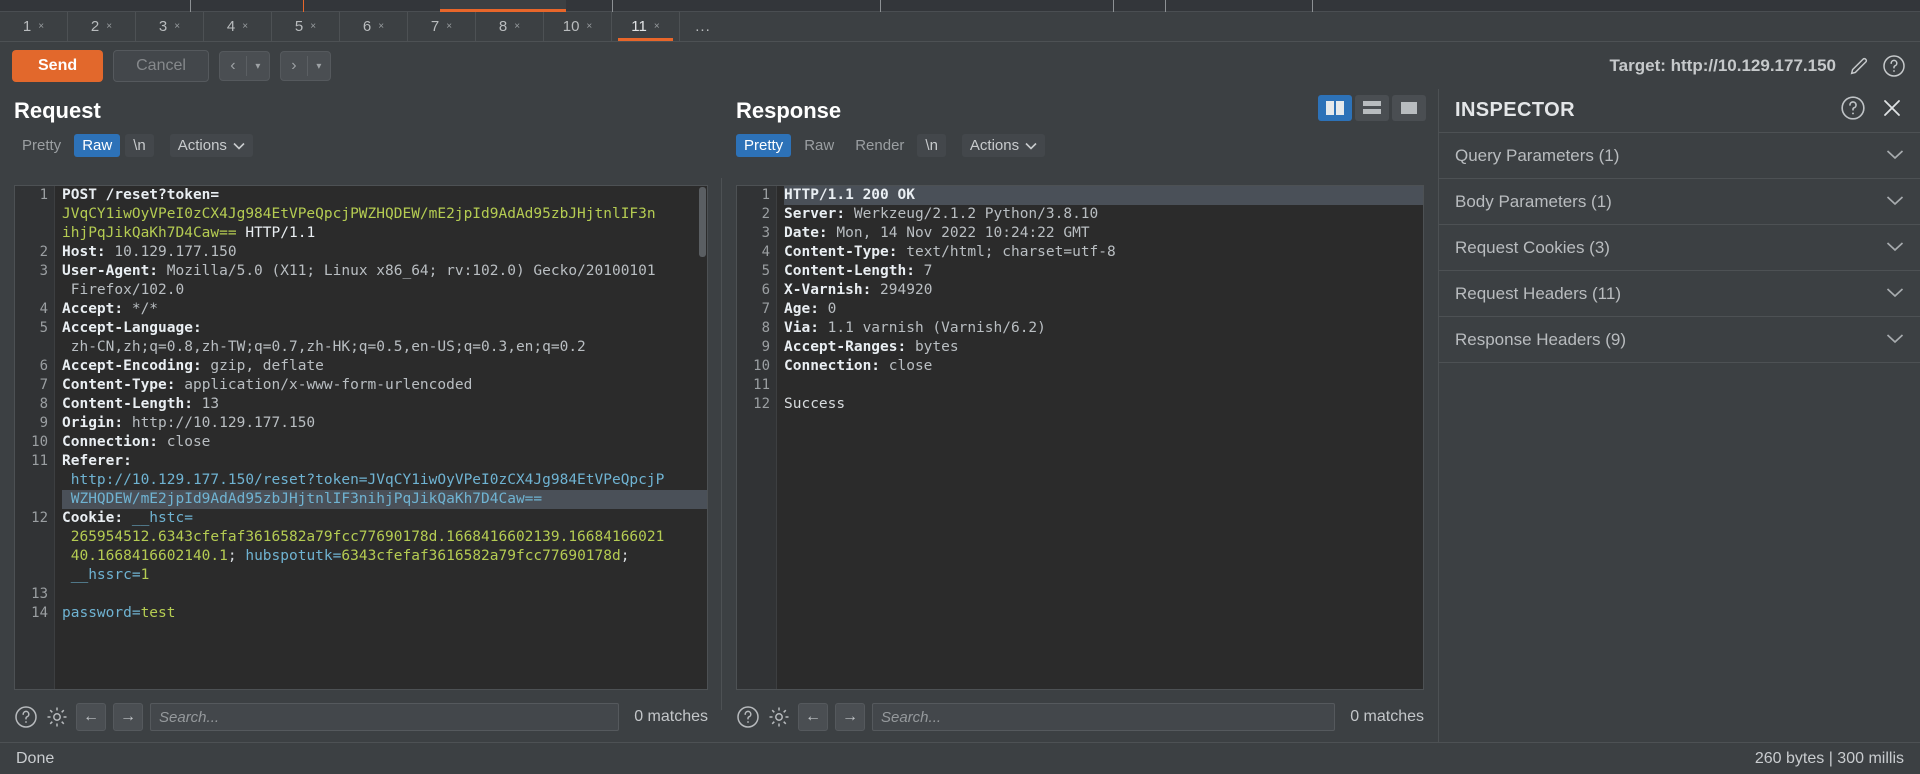 The height and width of the screenshot is (774, 1920). What do you see at coordinates (384, 233) in the screenshot?
I see `code-line: ihjPqJikQaKh7D4Caw== HTTP/1.1` at bounding box center [384, 233].